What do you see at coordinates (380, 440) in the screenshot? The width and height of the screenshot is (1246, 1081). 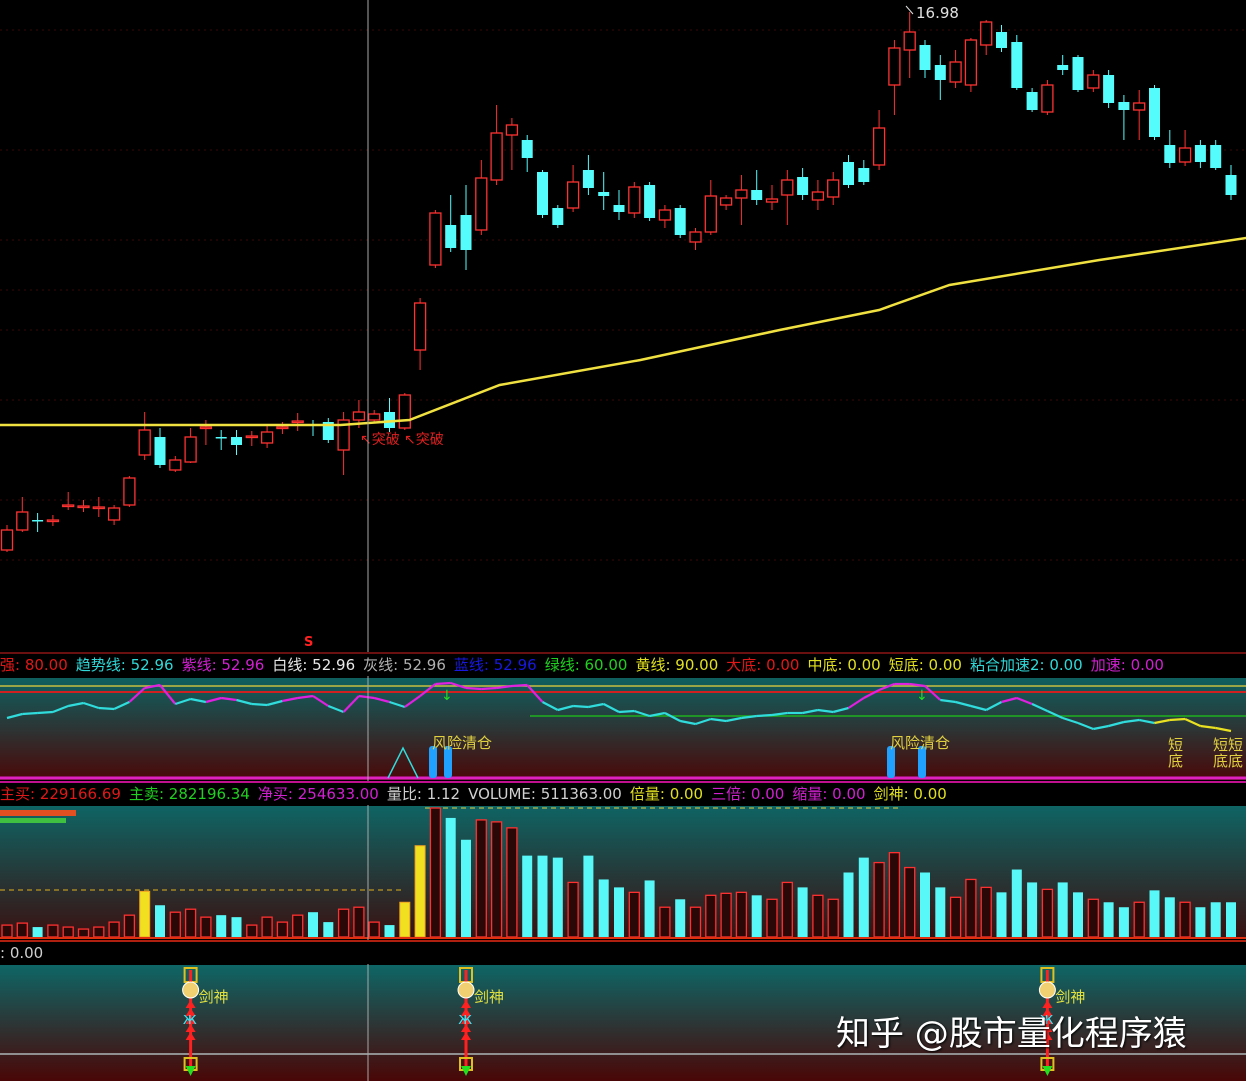 I see `breakout-label: ↖突破` at bounding box center [380, 440].